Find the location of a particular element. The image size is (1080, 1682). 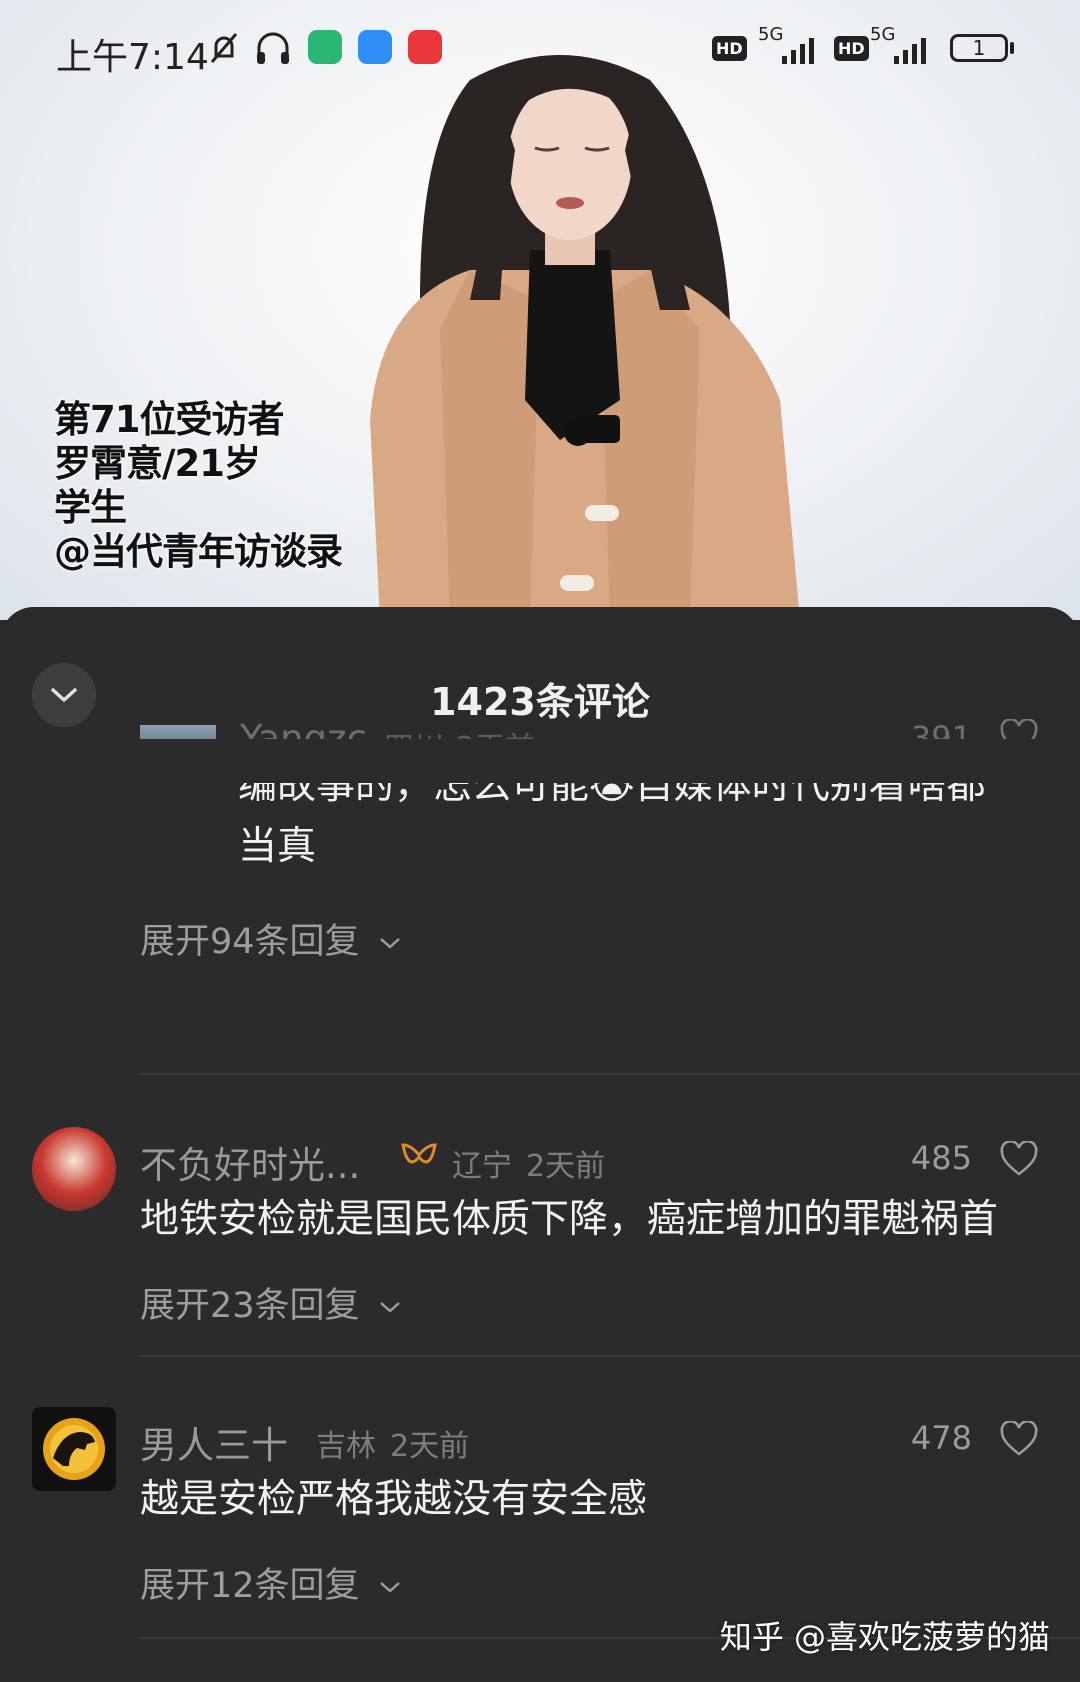

expand-replies-label: 展开12条回复 is located at coordinates (250, 1586).